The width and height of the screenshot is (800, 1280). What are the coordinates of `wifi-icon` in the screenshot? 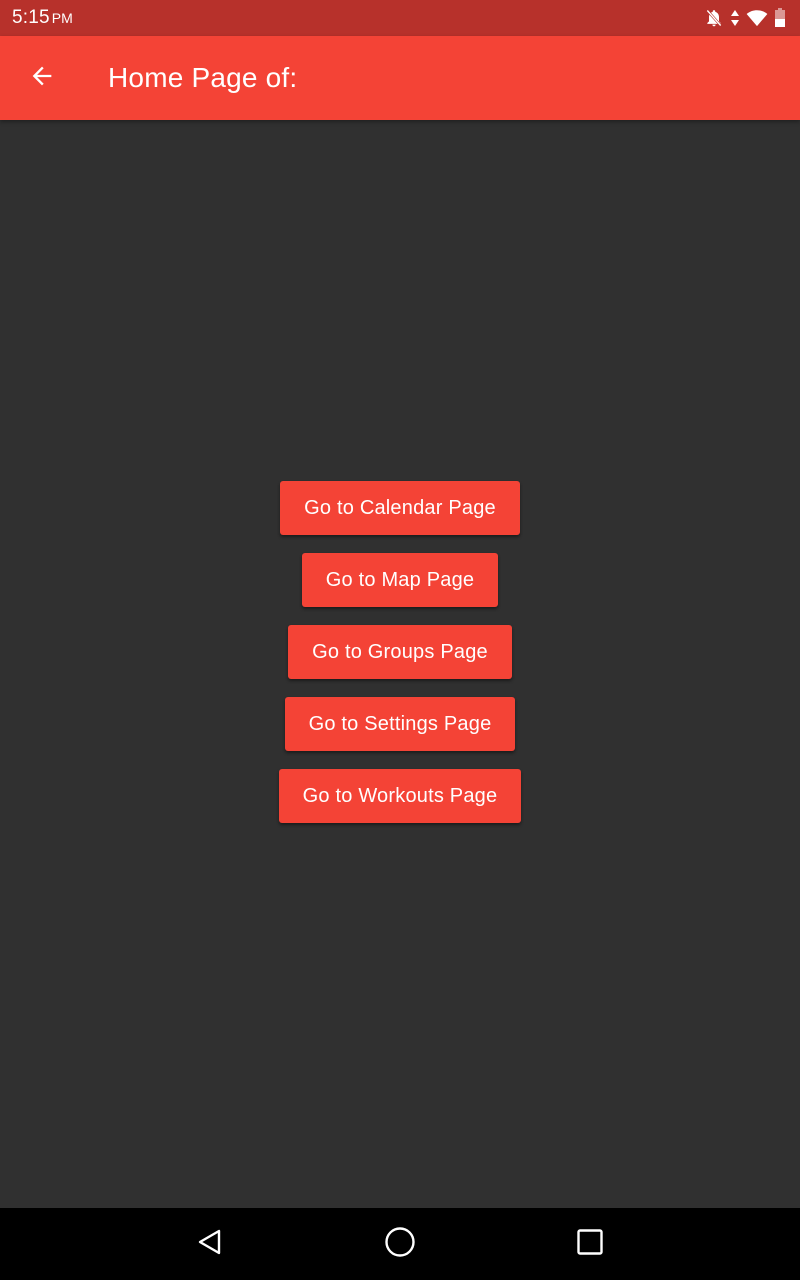 It's located at (757, 18).